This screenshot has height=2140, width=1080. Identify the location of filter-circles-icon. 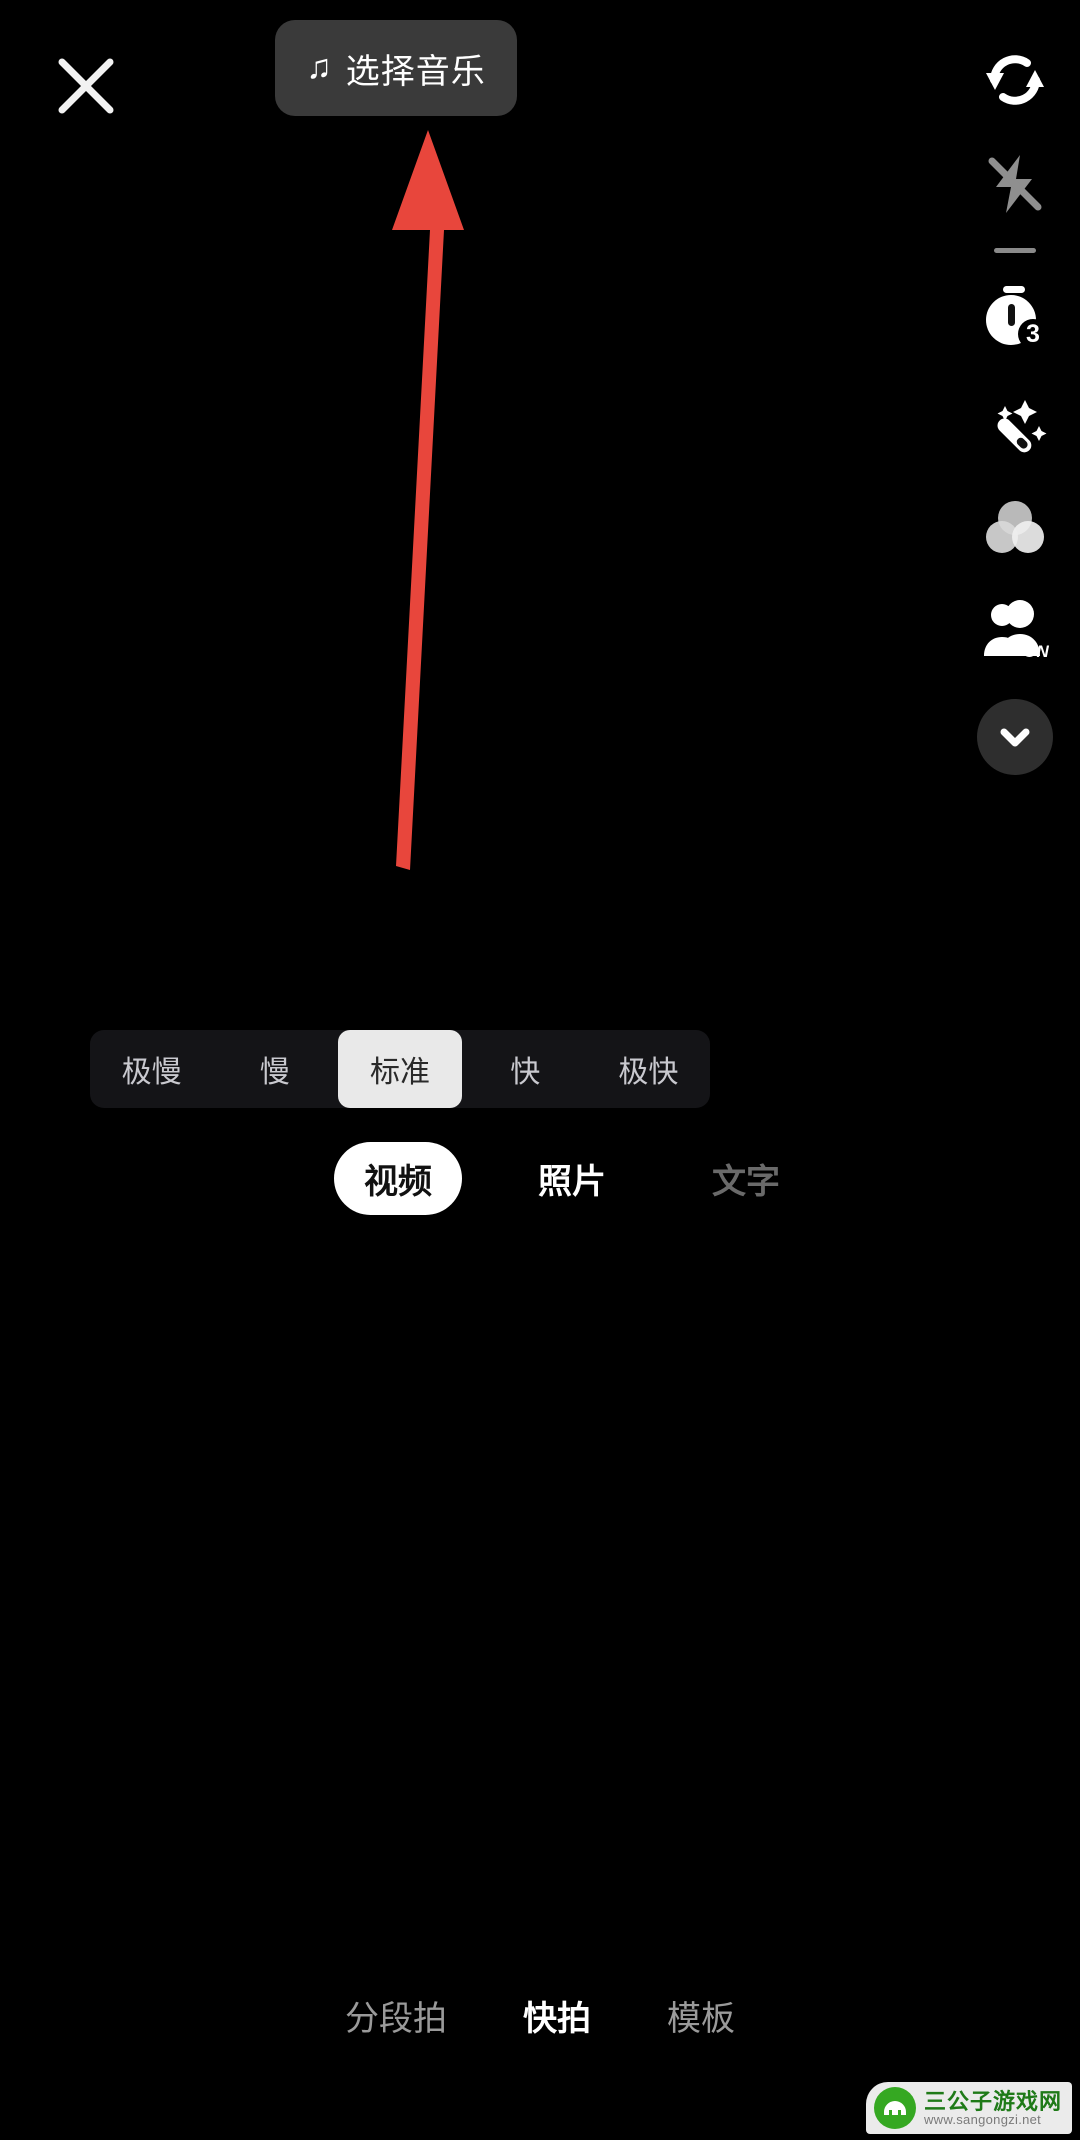
(1015, 529).